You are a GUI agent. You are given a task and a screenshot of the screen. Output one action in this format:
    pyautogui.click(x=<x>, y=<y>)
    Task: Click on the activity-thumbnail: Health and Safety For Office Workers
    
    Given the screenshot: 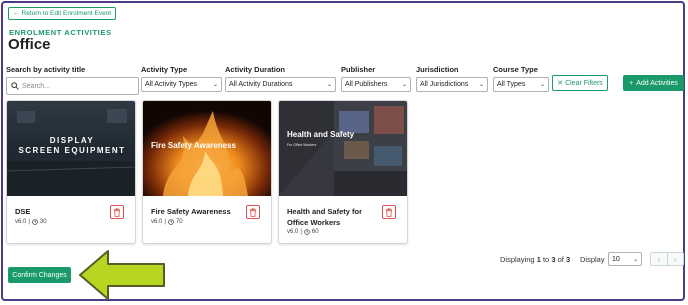 What is the action you would take?
    pyautogui.click(x=343, y=148)
    